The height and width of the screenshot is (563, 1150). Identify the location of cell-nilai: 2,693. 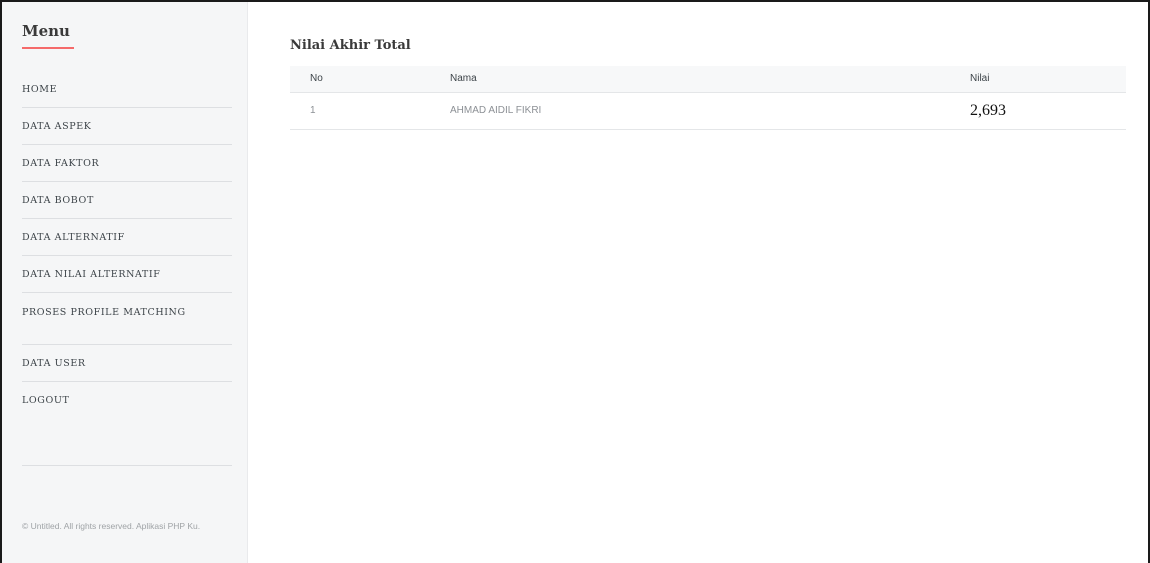
(1038, 111).